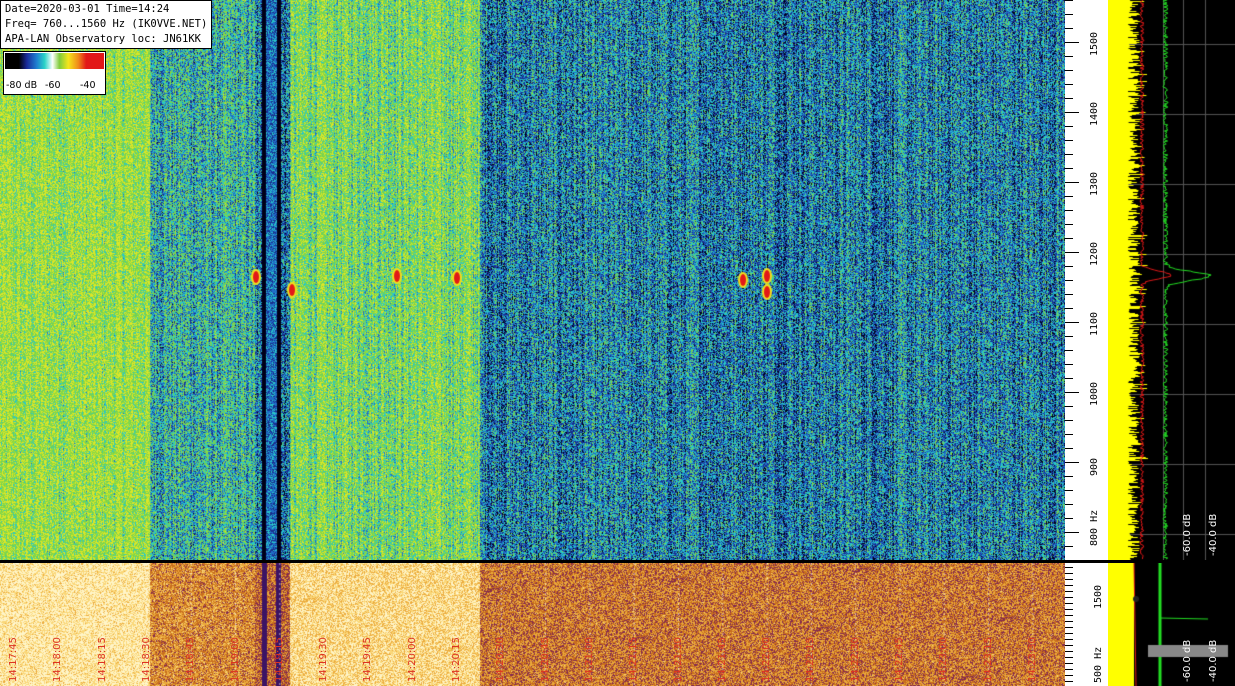 The height and width of the screenshot is (686, 1235). What do you see at coordinates (58, 659) in the screenshot?
I see `time-label: 14:18:00` at bounding box center [58, 659].